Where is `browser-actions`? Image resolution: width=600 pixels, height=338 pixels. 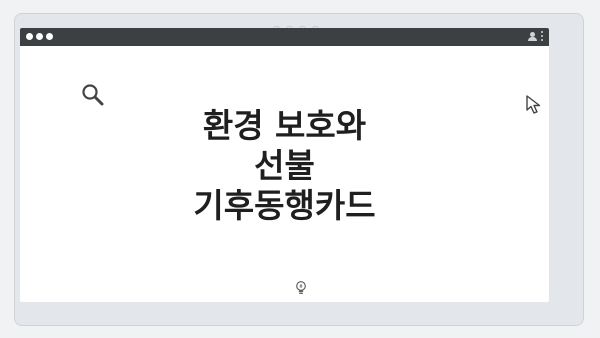 browser-actions is located at coordinates (535, 36).